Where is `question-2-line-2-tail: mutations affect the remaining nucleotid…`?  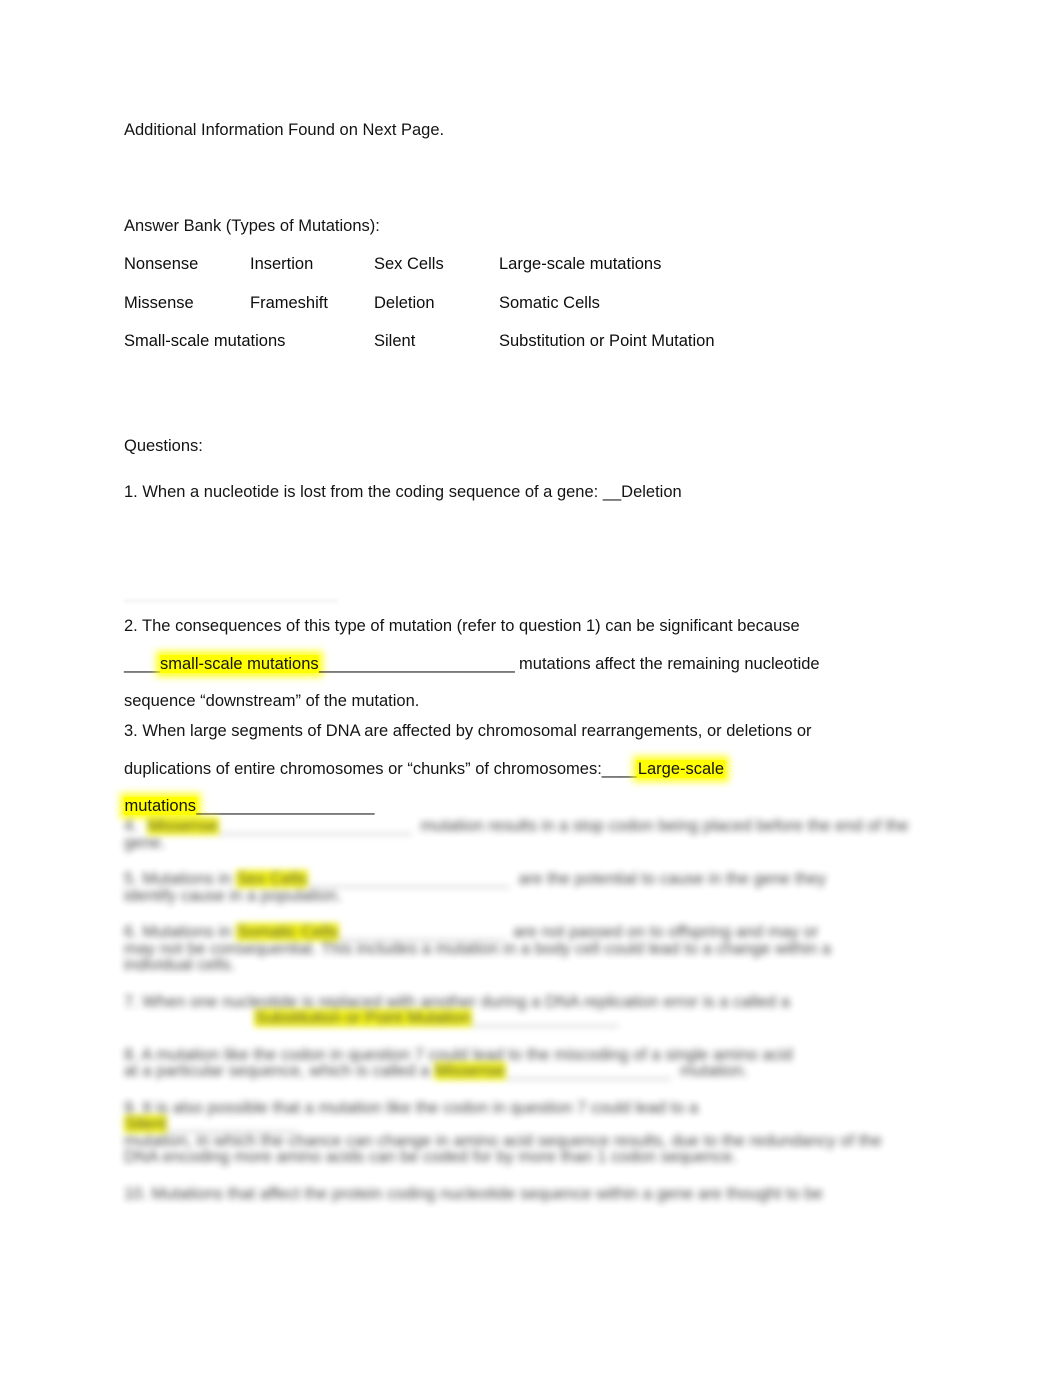 question-2-line-2-tail: mutations affect the remaining nucleotid… is located at coordinates (667, 663).